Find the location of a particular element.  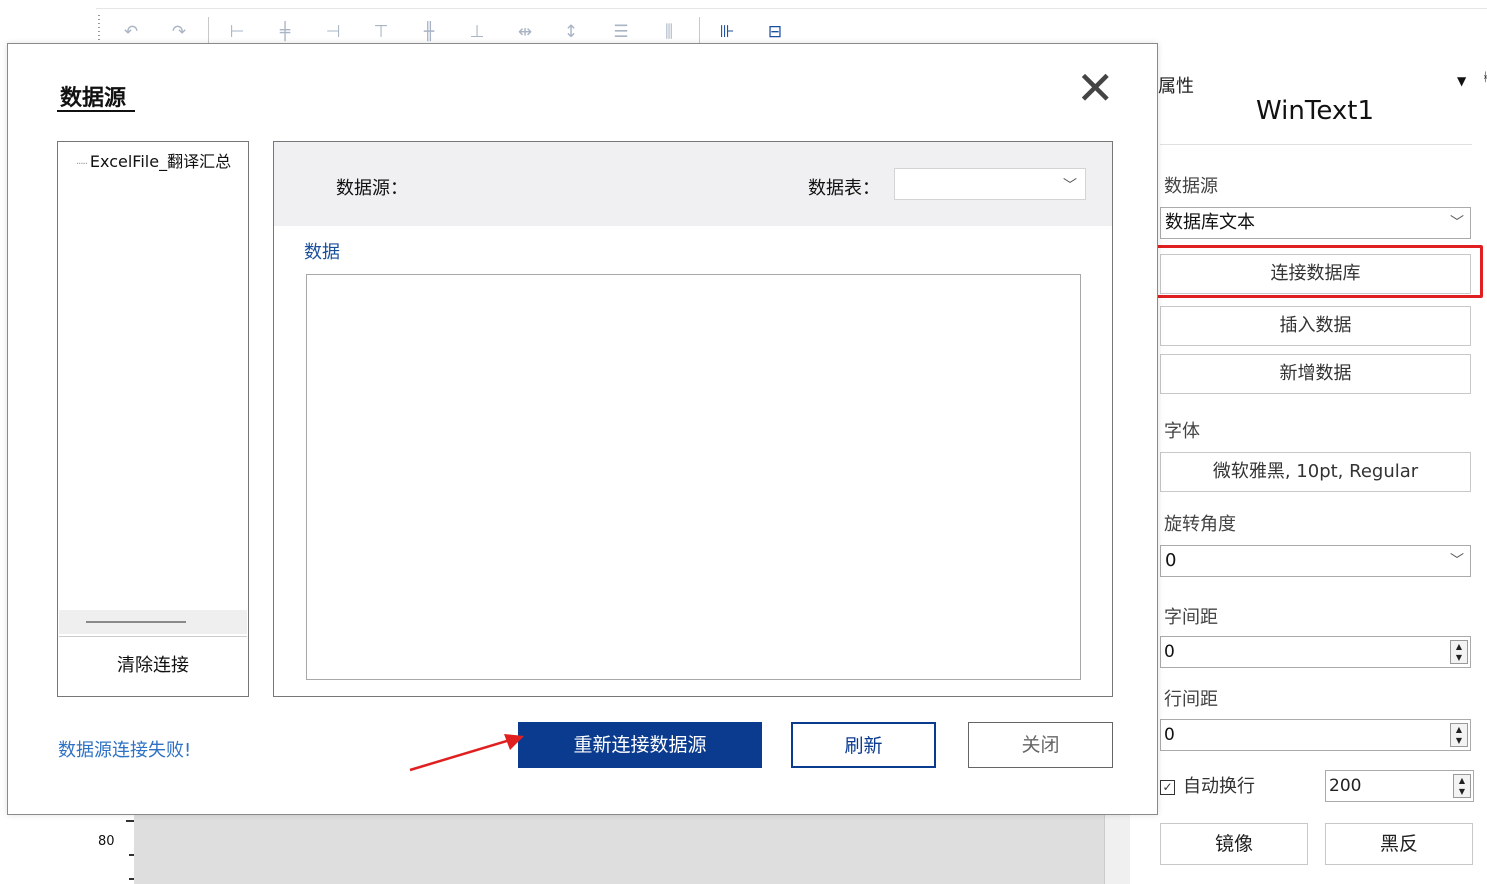

pin-icon: ᚼ is located at coordinates (1484, 77).